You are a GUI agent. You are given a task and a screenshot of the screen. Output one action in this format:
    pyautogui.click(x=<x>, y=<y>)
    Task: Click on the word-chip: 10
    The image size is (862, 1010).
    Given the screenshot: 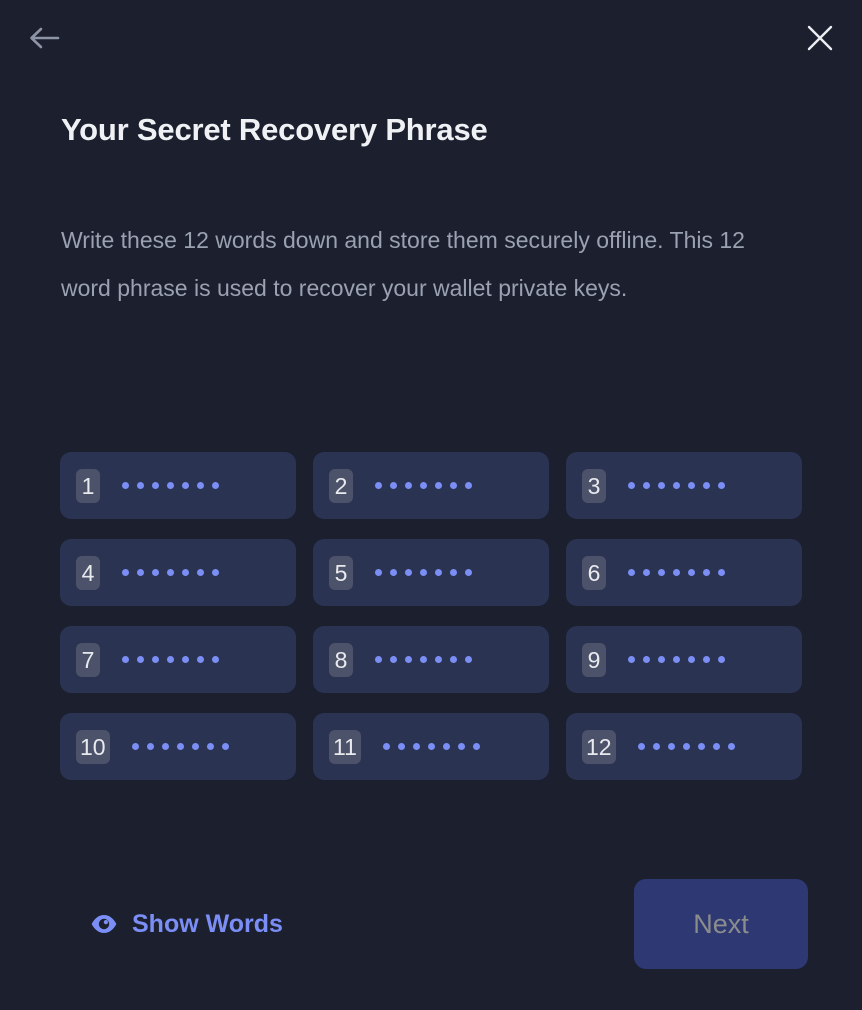 What is the action you would take?
    pyautogui.click(x=178, y=746)
    